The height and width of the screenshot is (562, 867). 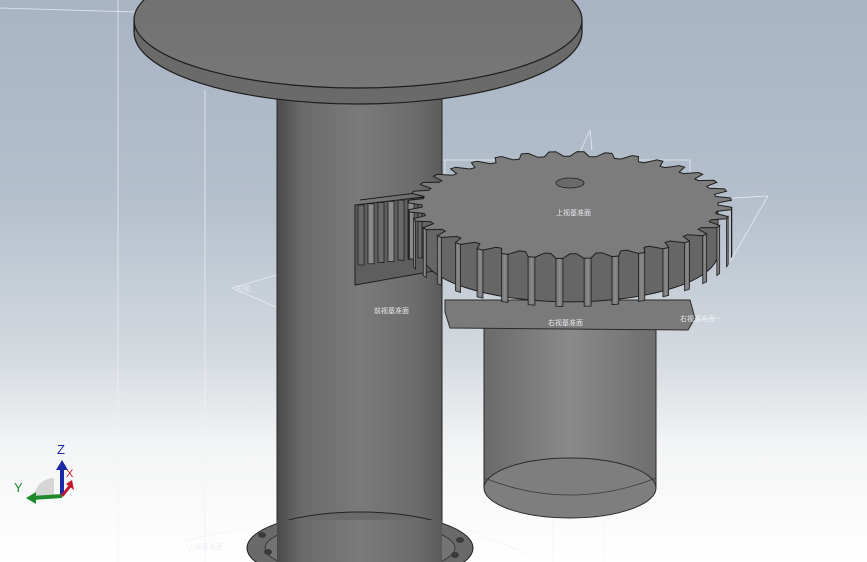 What do you see at coordinates (47, 497) in the screenshot?
I see `y-axis-icon` at bounding box center [47, 497].